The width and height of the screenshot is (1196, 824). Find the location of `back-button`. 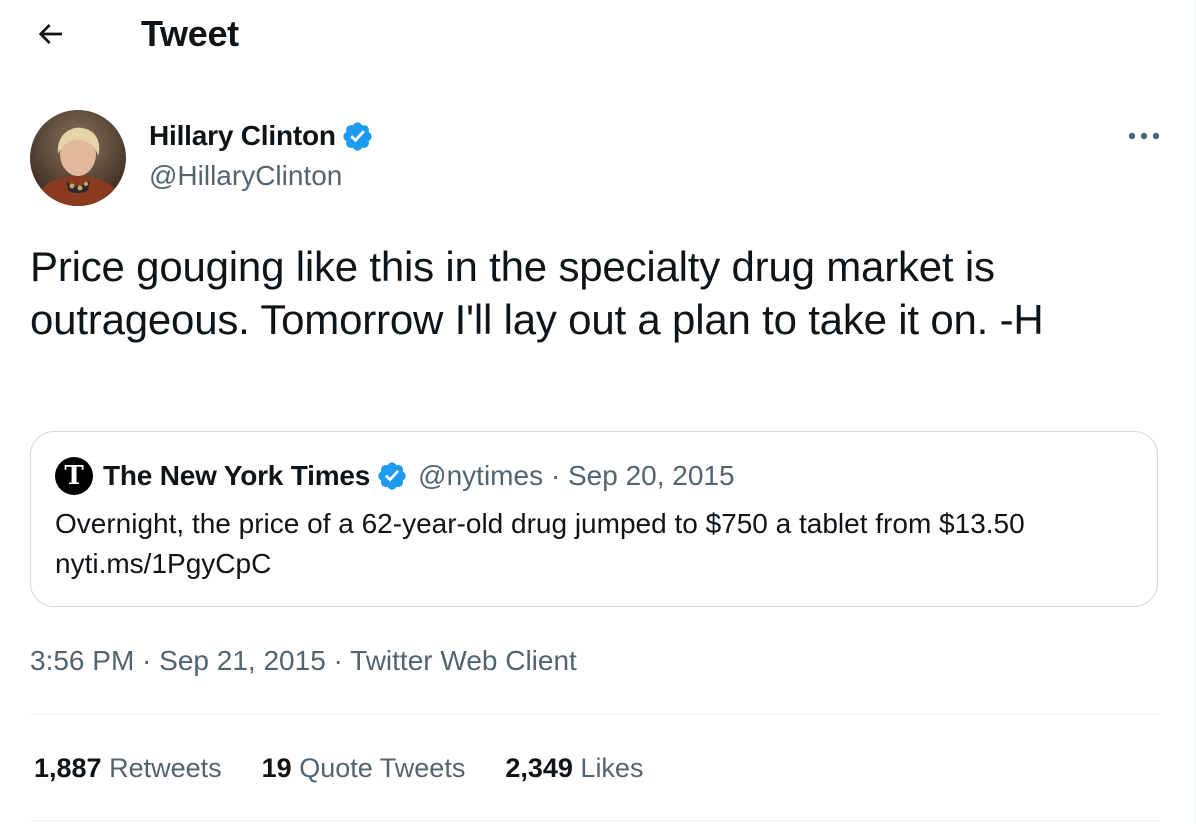

back-button is located at coordinates (50, 34).